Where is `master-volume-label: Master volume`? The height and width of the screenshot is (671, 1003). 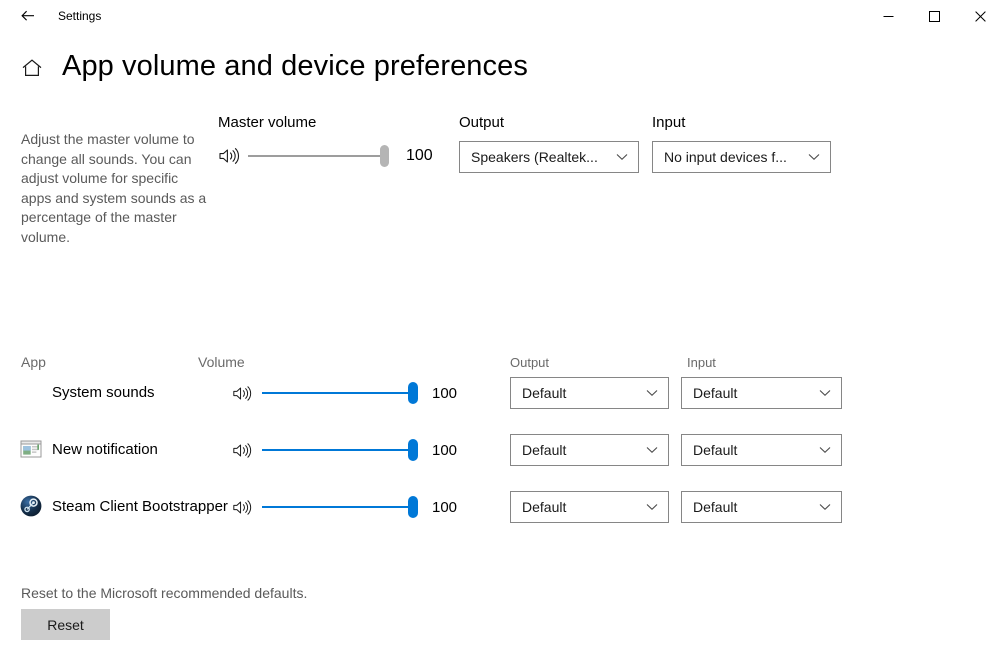
master-volume-label: Master volume is located at coordinates (267, 122).